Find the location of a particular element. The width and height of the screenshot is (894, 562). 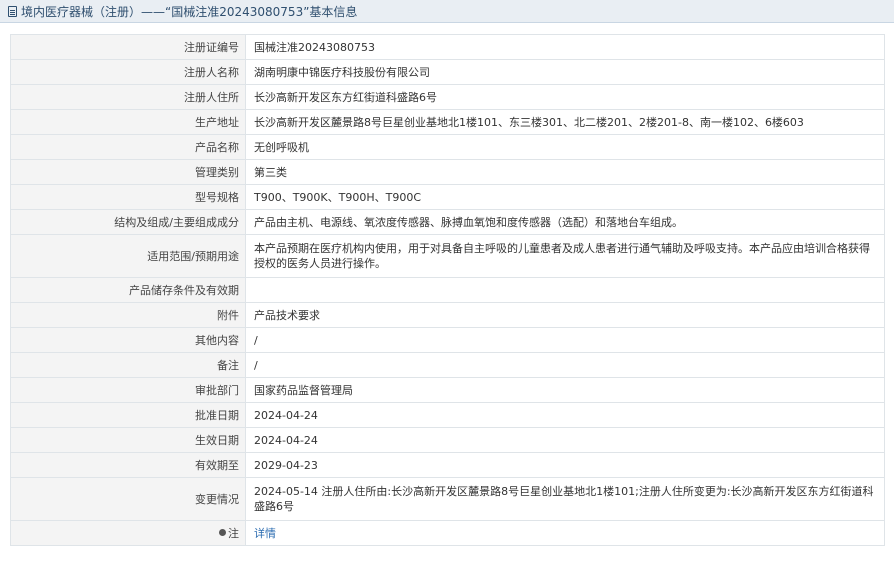

row-value: 国械注准20243080753 is located at coordinates (565, 47).